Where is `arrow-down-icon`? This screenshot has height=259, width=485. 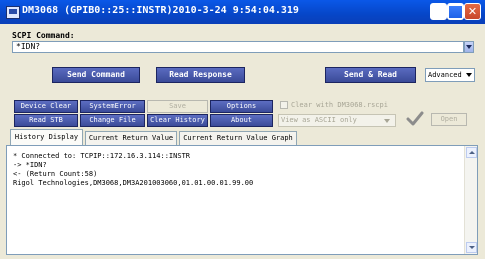 arrow-down-icon is located at coordinates (472, 247).